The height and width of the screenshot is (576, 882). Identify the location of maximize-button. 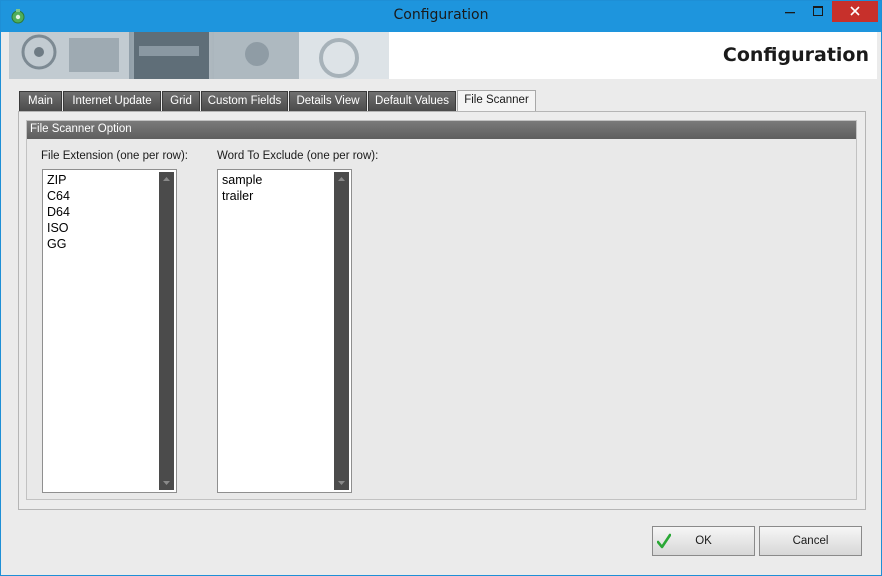
(818, 11).